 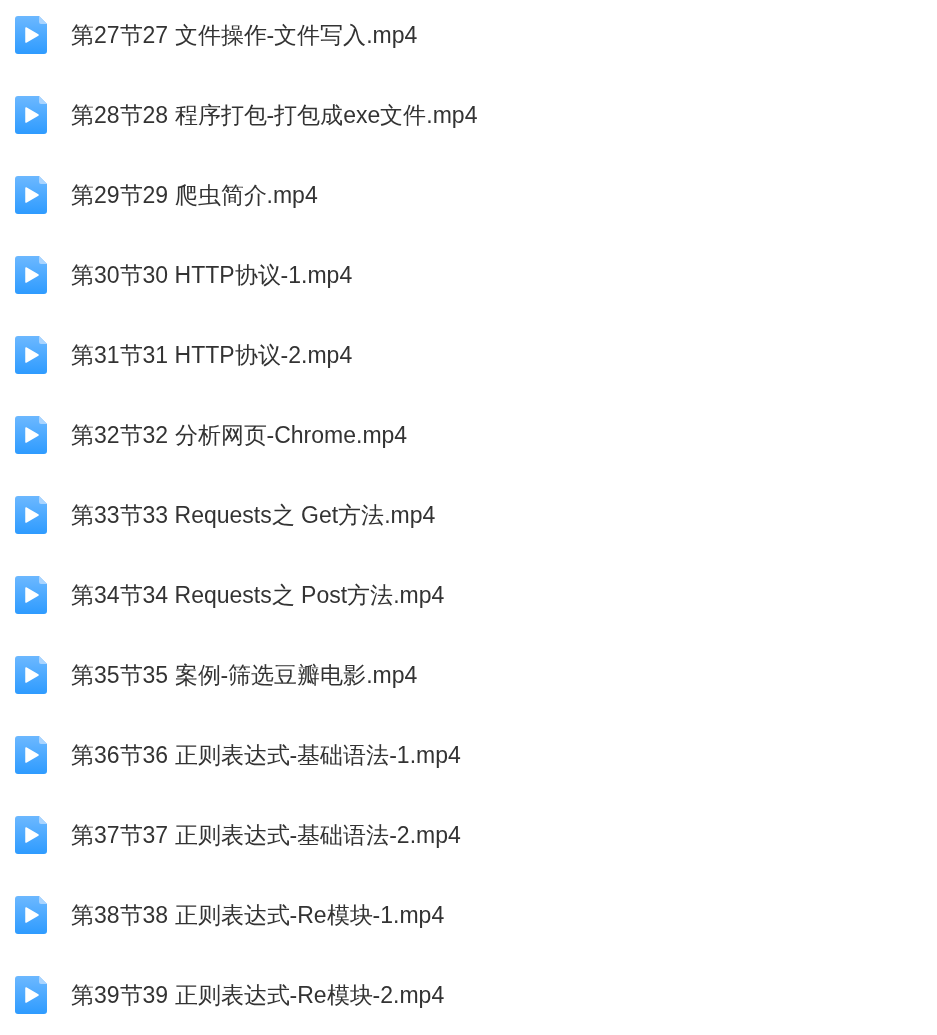 I want to click on file-name: 第32节32 分析网页-Chrome.mp4, so click(x=239, y=435).